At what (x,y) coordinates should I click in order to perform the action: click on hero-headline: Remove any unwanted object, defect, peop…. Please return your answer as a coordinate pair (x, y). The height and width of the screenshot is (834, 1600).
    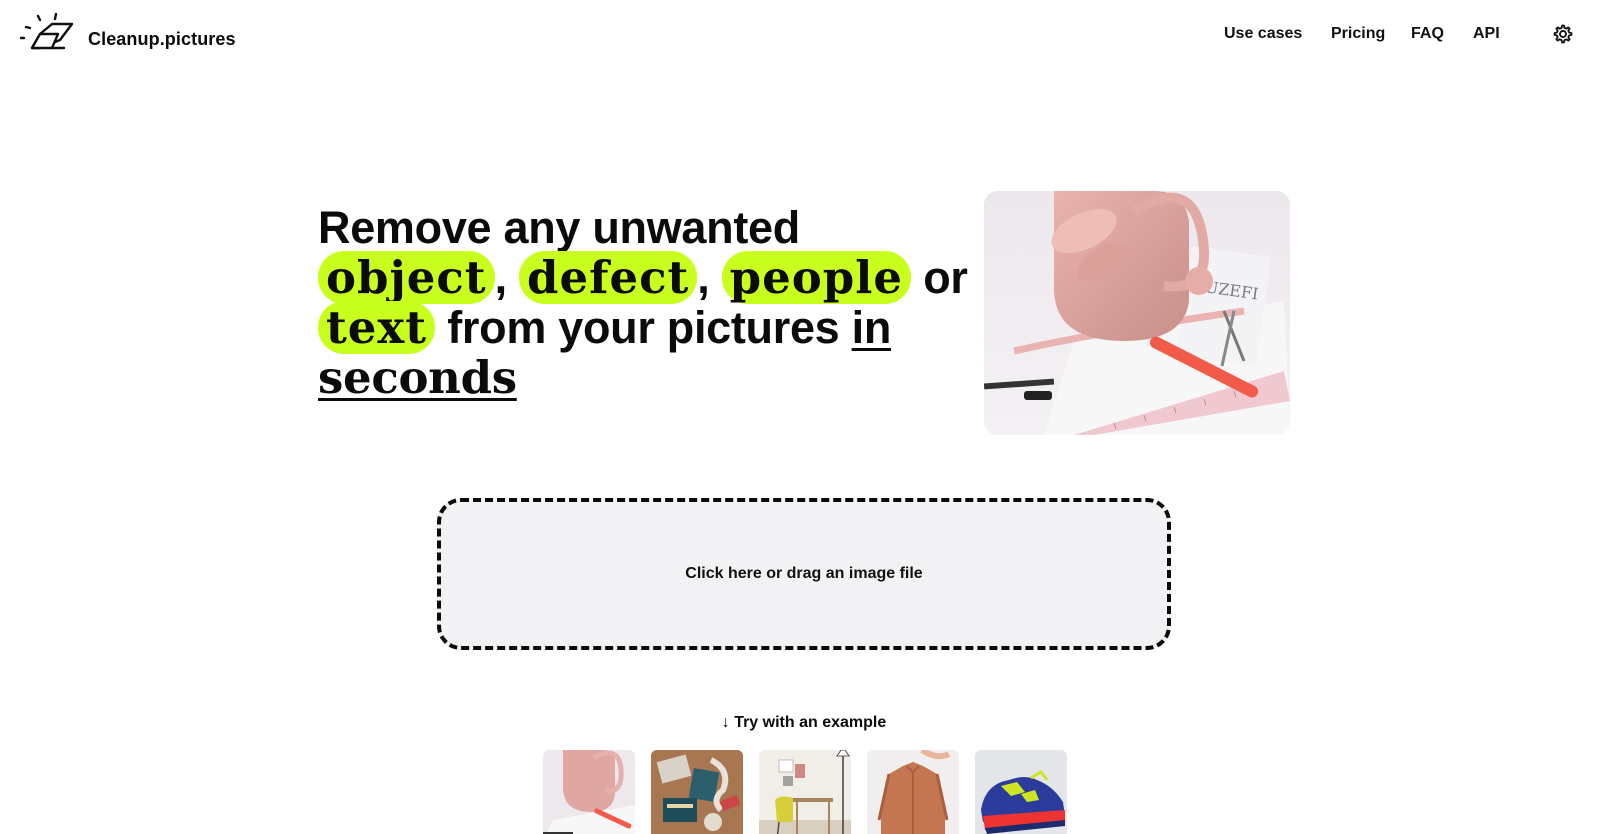
    Looking at the image, I should click on (643, 303).